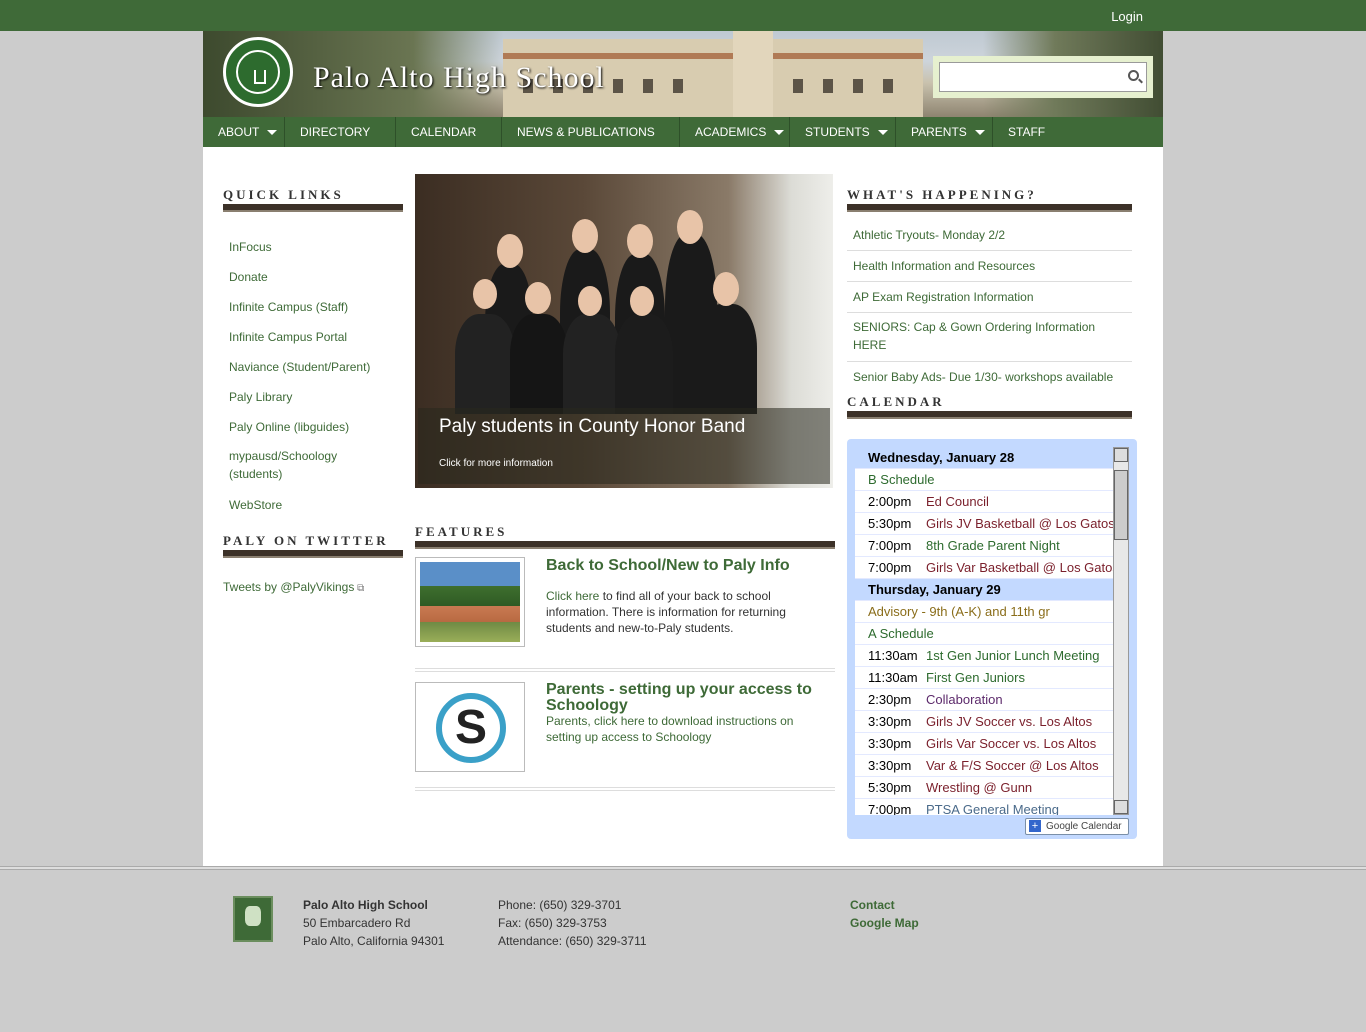 The width and height of the screenshot is (1366, 1032). What do you see at coordinates (843, 132) in the screenshot?
I see `nav-students: STUDENTS` at bounding box center [843, 132].